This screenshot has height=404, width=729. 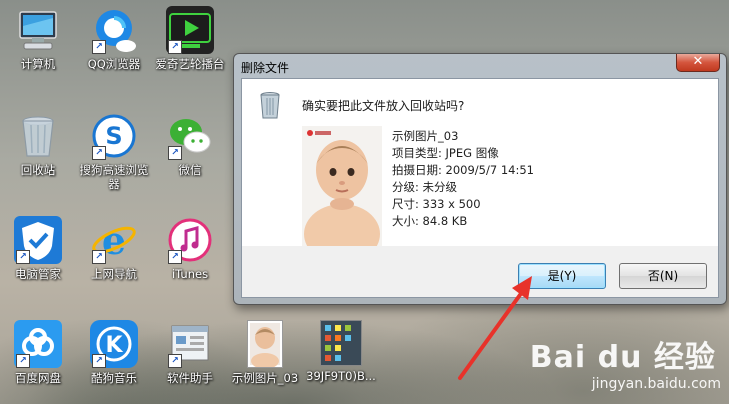 What do you see at coordinates (38, 378) in the screenshot?
I see `icon-label: 百度网盘` at bounding box center [38, 378].